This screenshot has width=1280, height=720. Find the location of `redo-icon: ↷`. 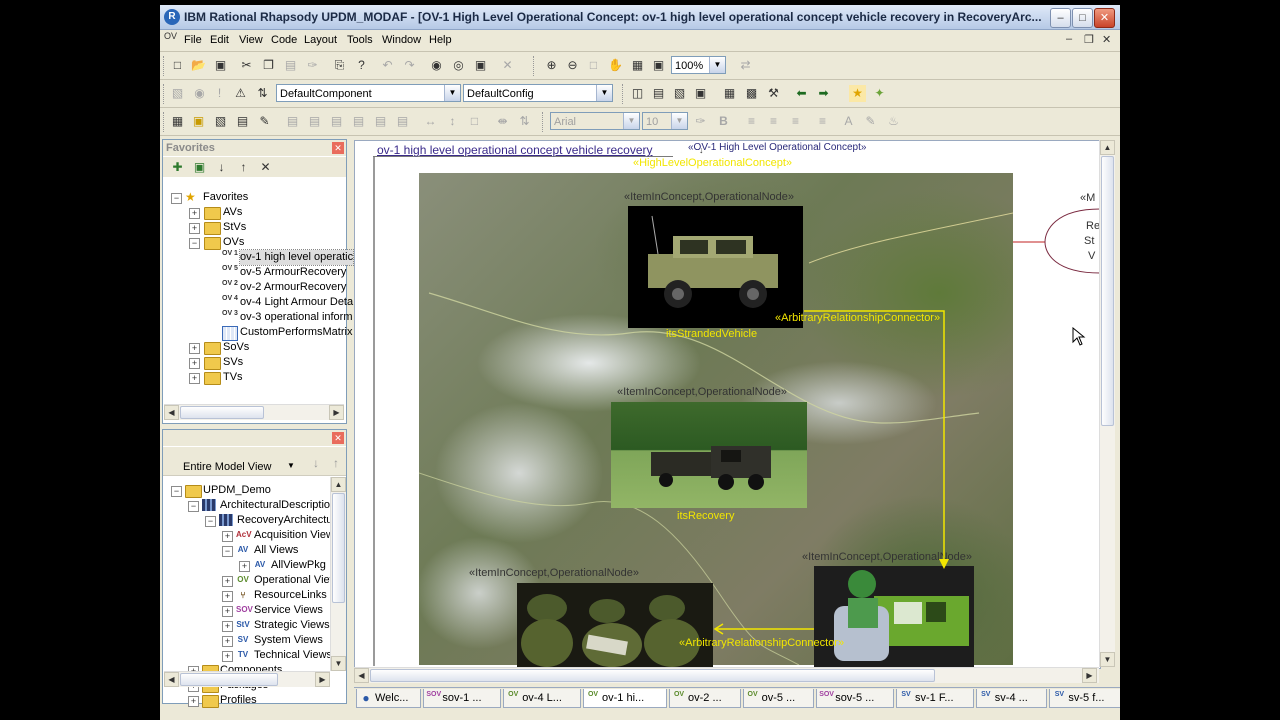

redo-icon: ↷ is located at coordinates (409, 65).